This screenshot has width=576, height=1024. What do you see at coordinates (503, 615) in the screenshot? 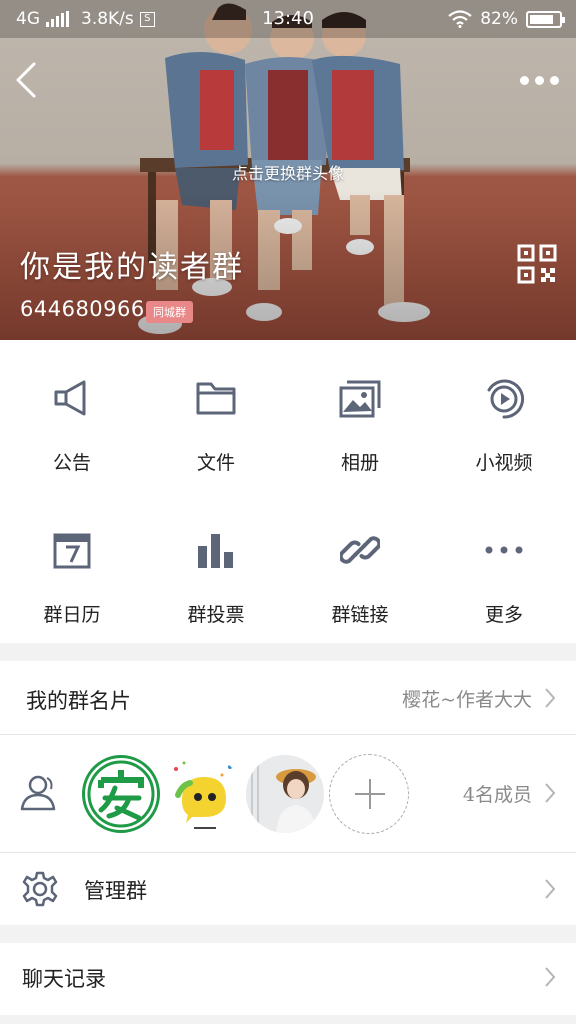
I see `grid-label-more: 更多` at bounding box center [503, 615].